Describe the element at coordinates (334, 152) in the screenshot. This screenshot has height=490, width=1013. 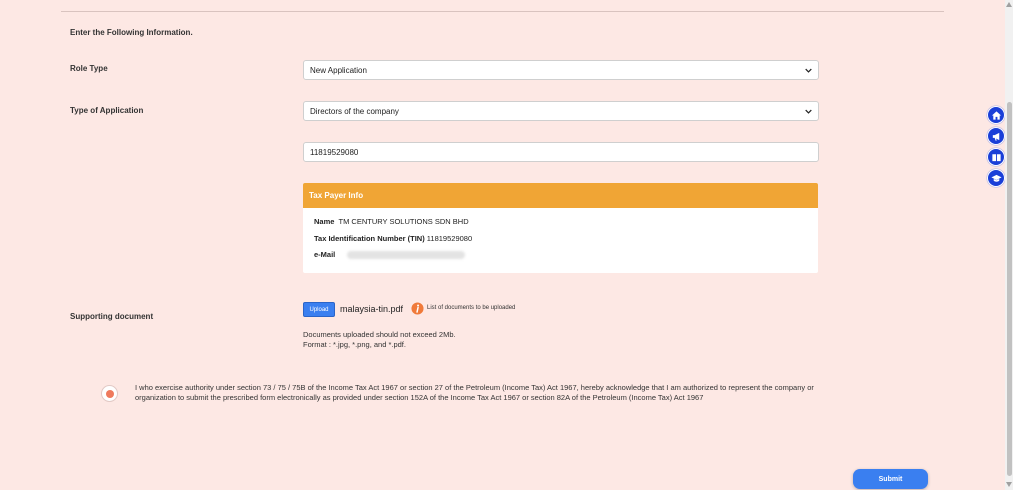
I see `id-number-value: 11819529080` at that location.